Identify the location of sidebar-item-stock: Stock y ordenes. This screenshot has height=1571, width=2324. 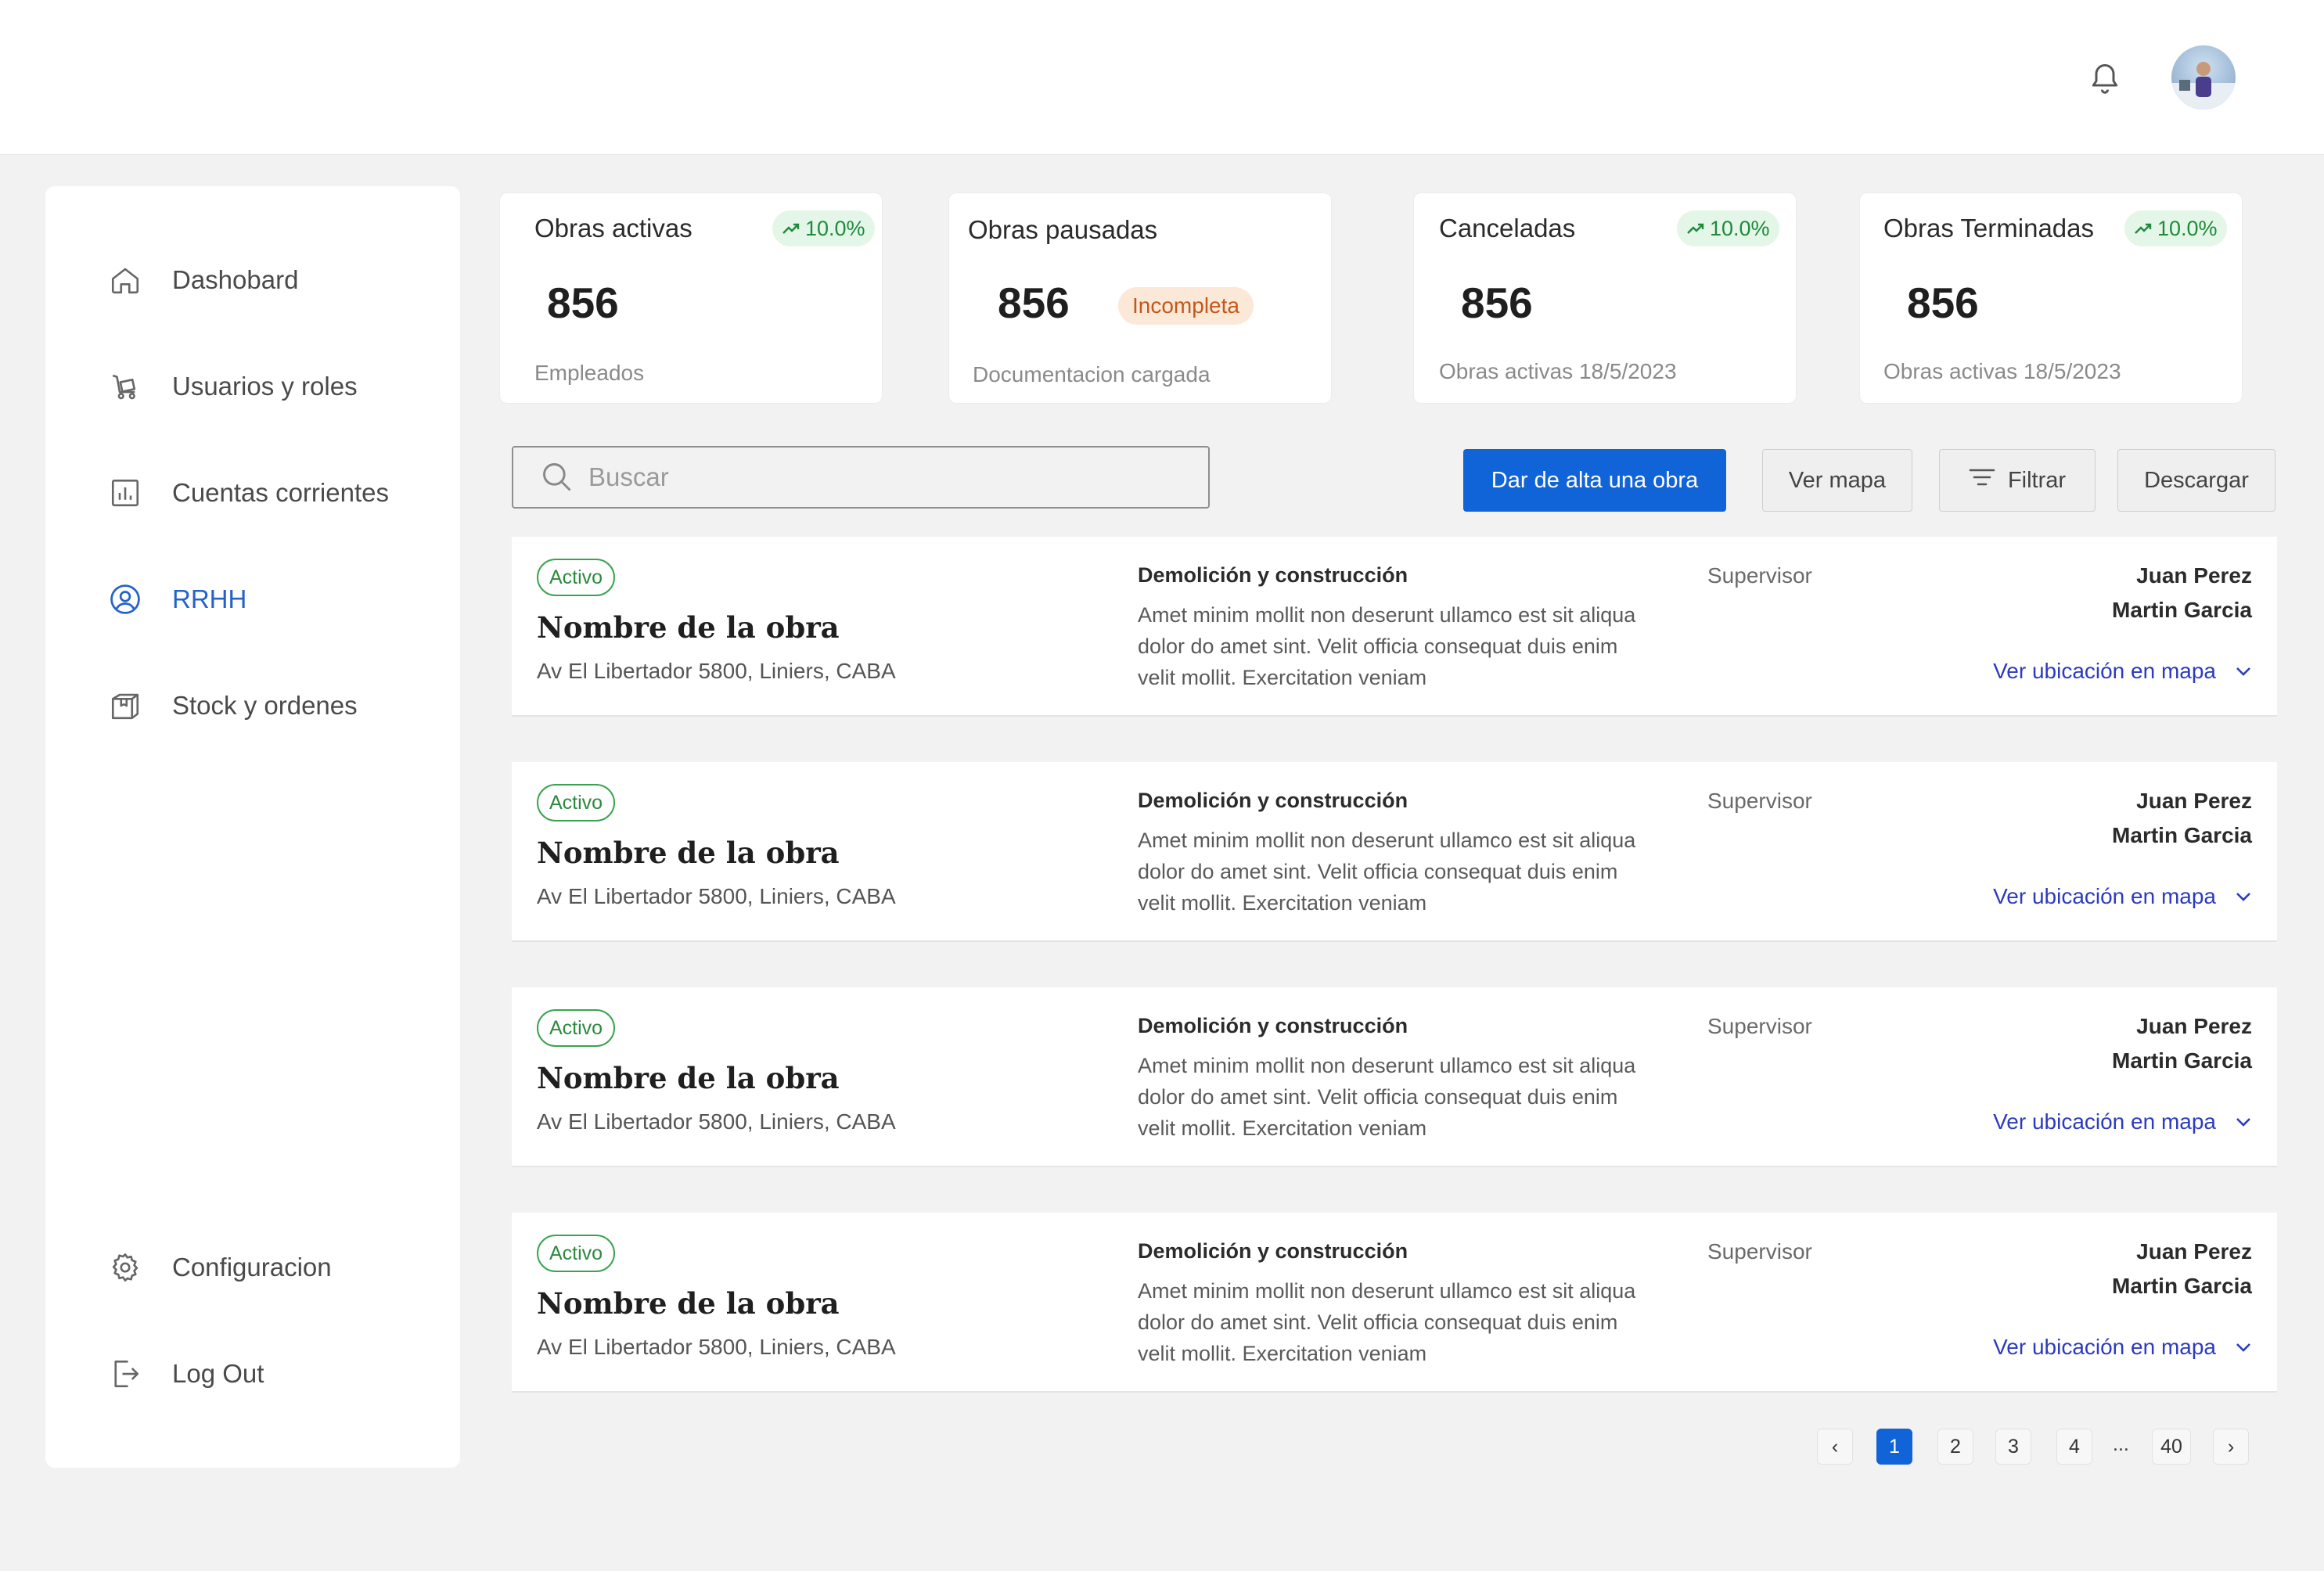
(233, 705).